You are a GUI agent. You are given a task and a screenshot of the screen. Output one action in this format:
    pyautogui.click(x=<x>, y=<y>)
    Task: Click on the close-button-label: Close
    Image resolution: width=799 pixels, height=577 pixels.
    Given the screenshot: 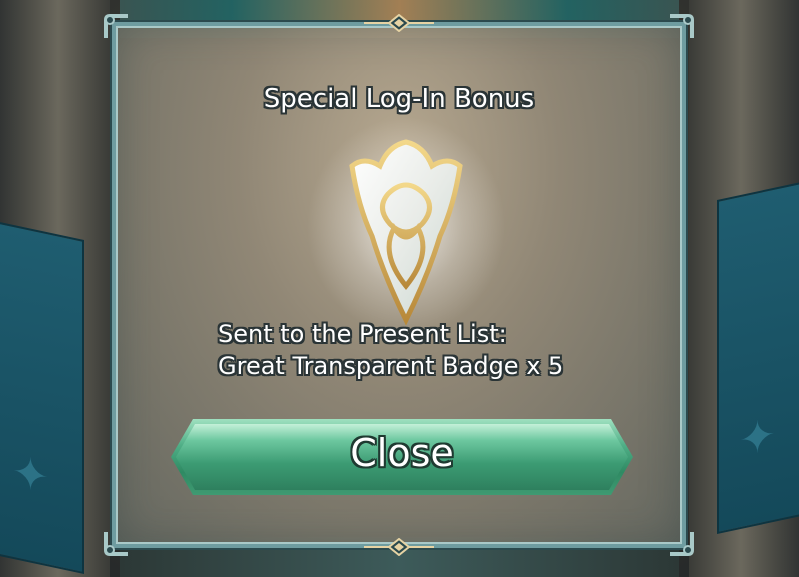 What is the action you would take?
    pyautogui.click(x=402, y=453)
    